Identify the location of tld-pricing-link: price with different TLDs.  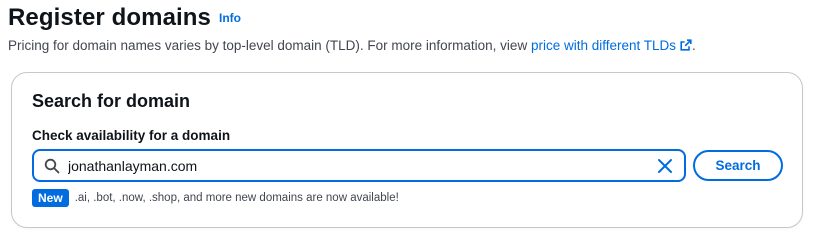
(611, 45).